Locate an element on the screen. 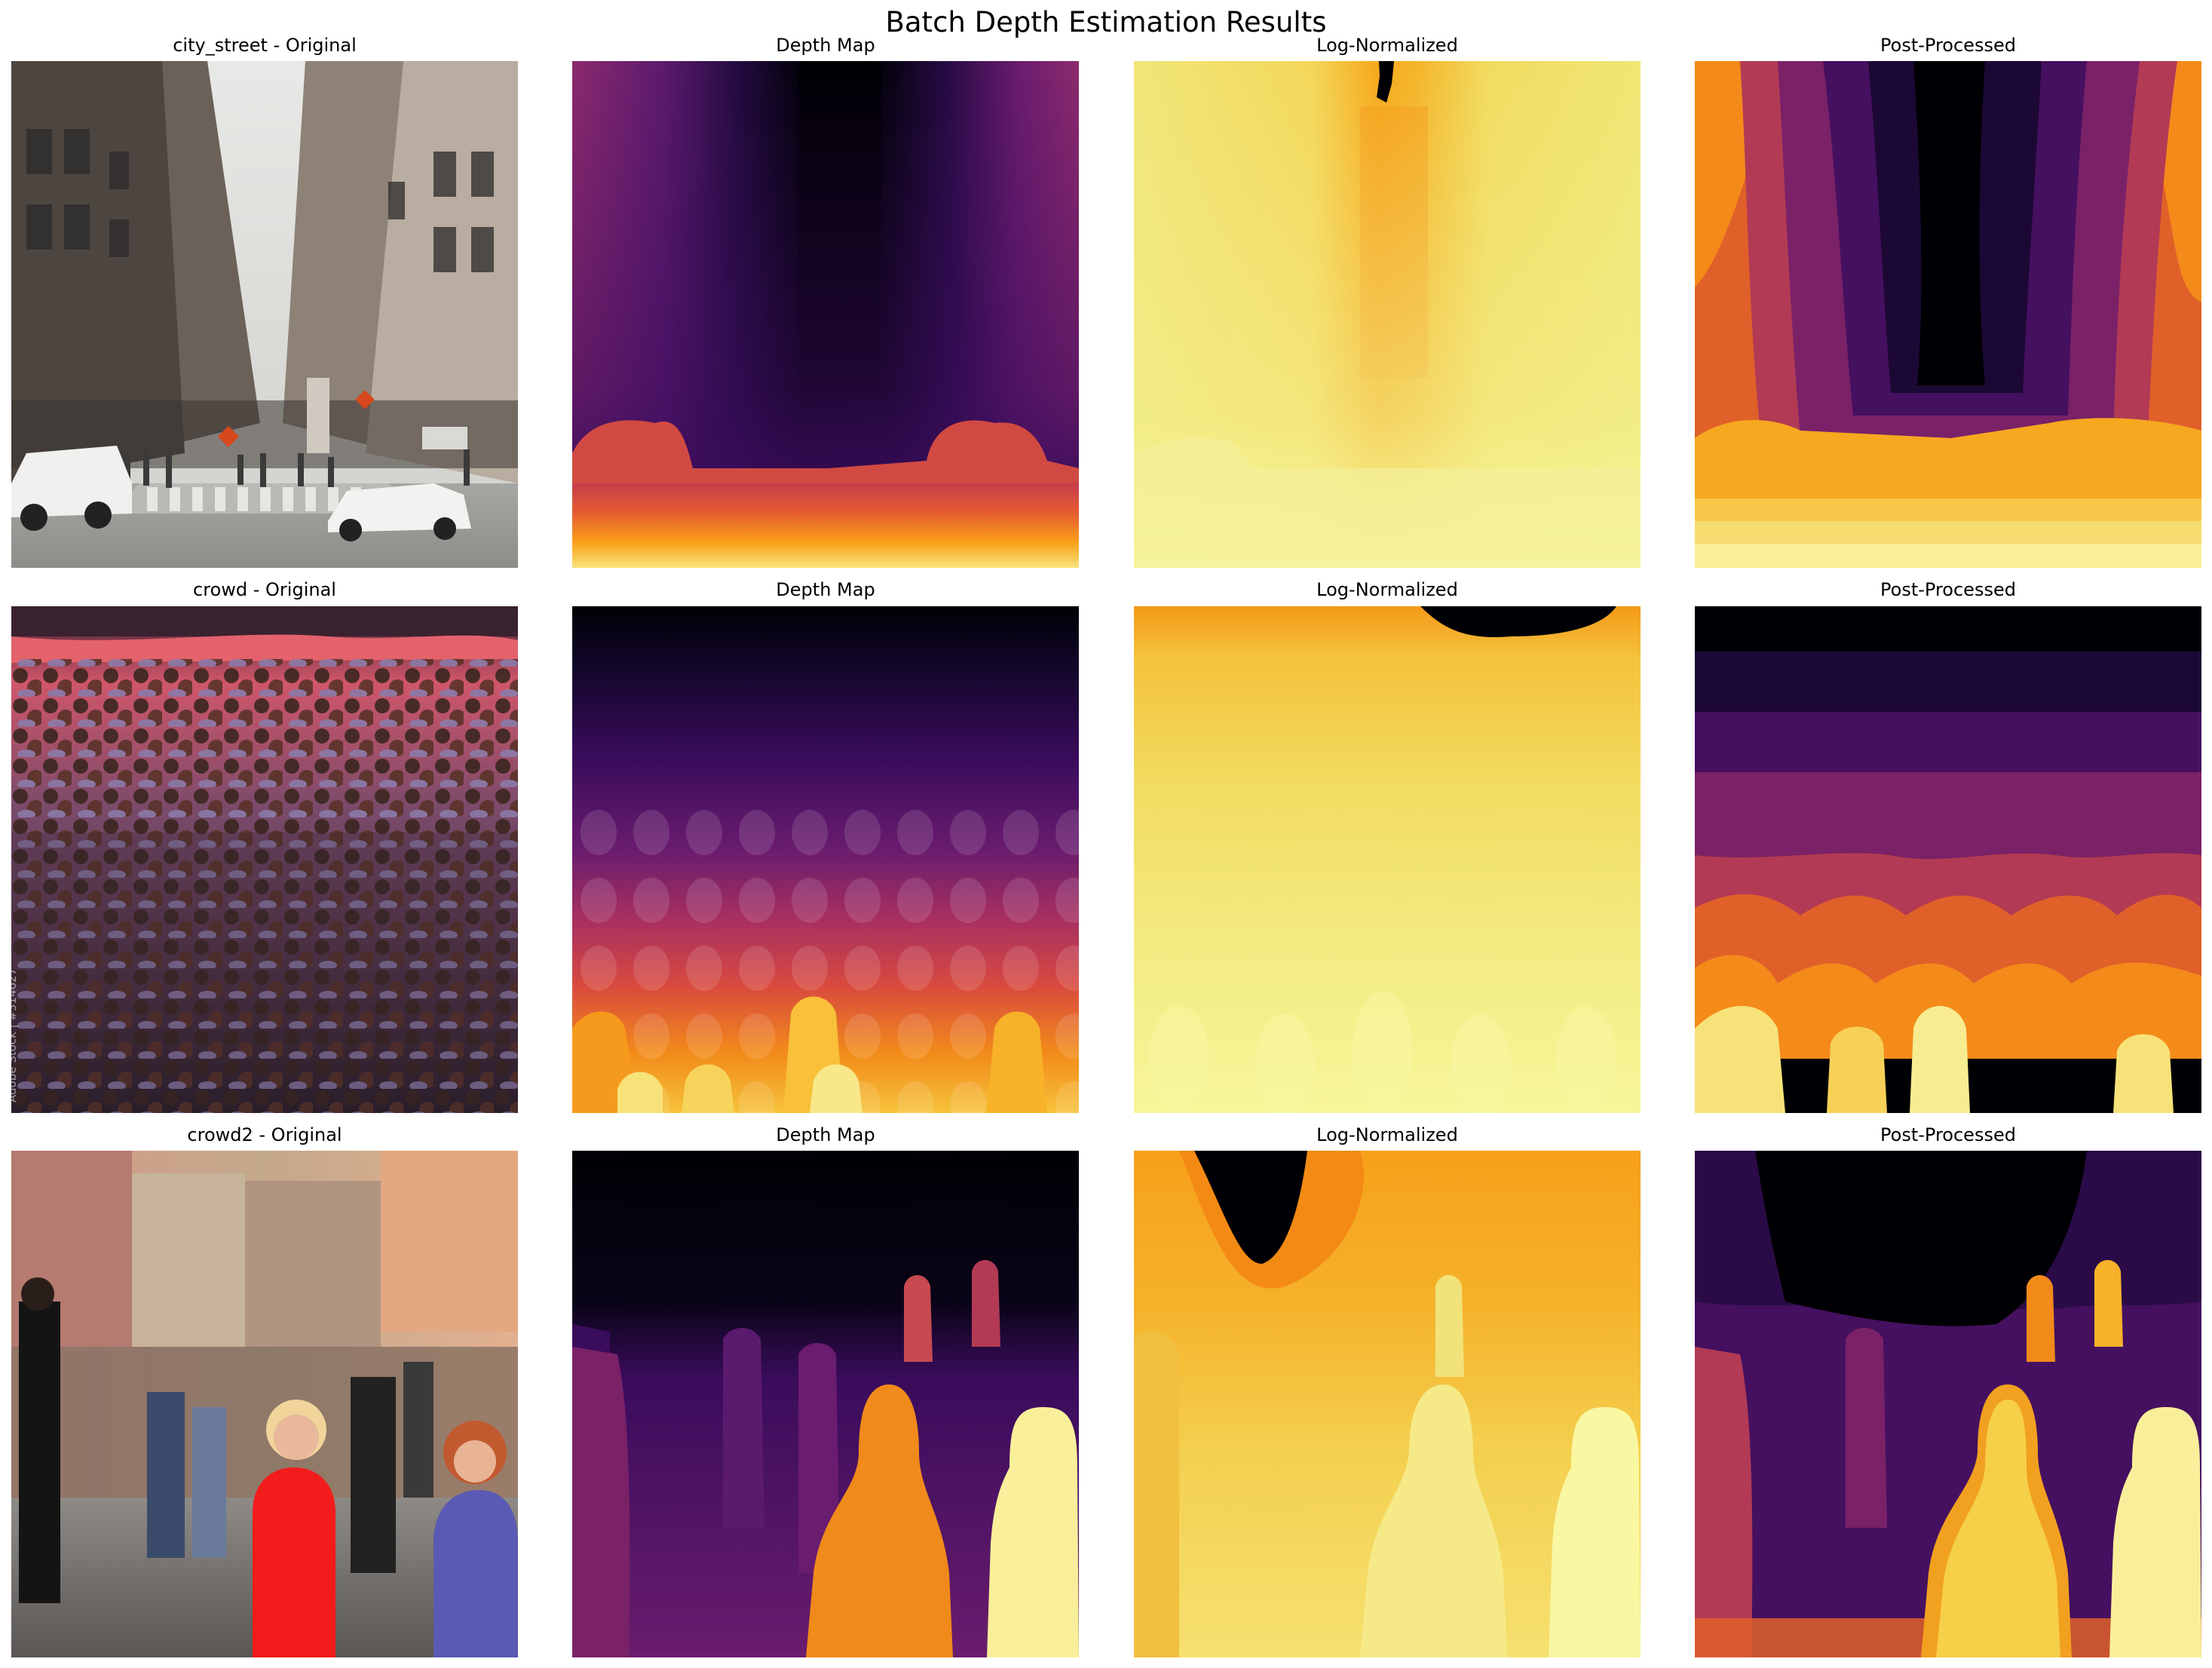 The image size is (2212, 1668). city-street-log-normalized is located at coordinates (1387, 314).